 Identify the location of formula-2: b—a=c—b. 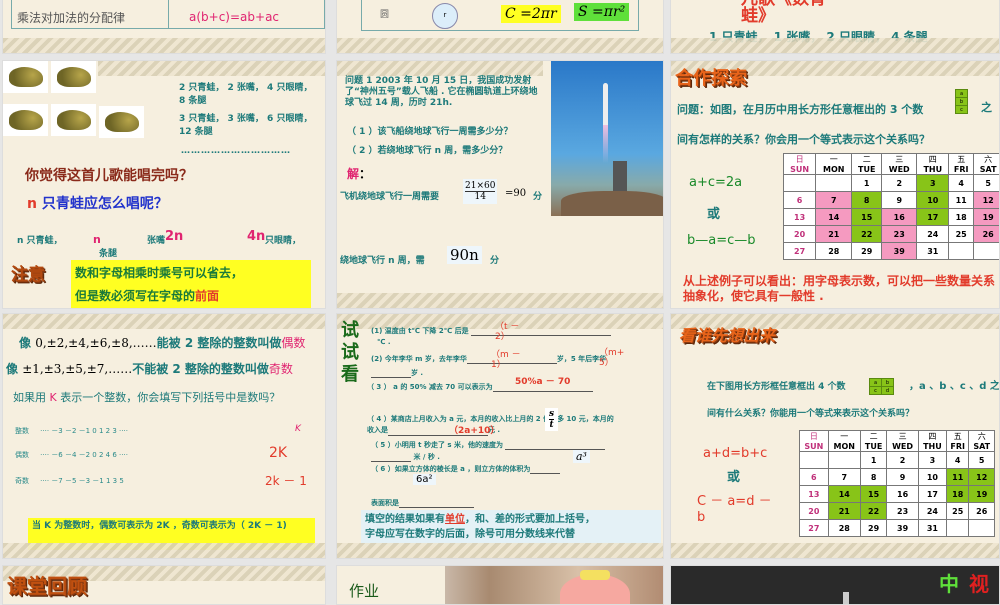
(721, 240).